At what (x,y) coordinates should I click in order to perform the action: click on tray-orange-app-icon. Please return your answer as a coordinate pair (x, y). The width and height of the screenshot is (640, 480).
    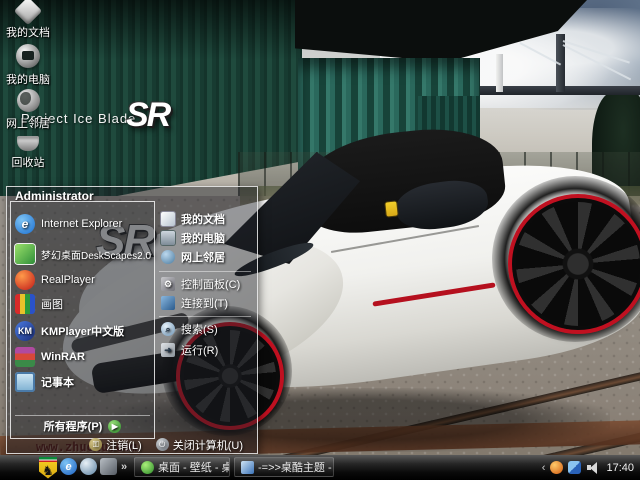
    Looking at the image, I should click on (557, 467).